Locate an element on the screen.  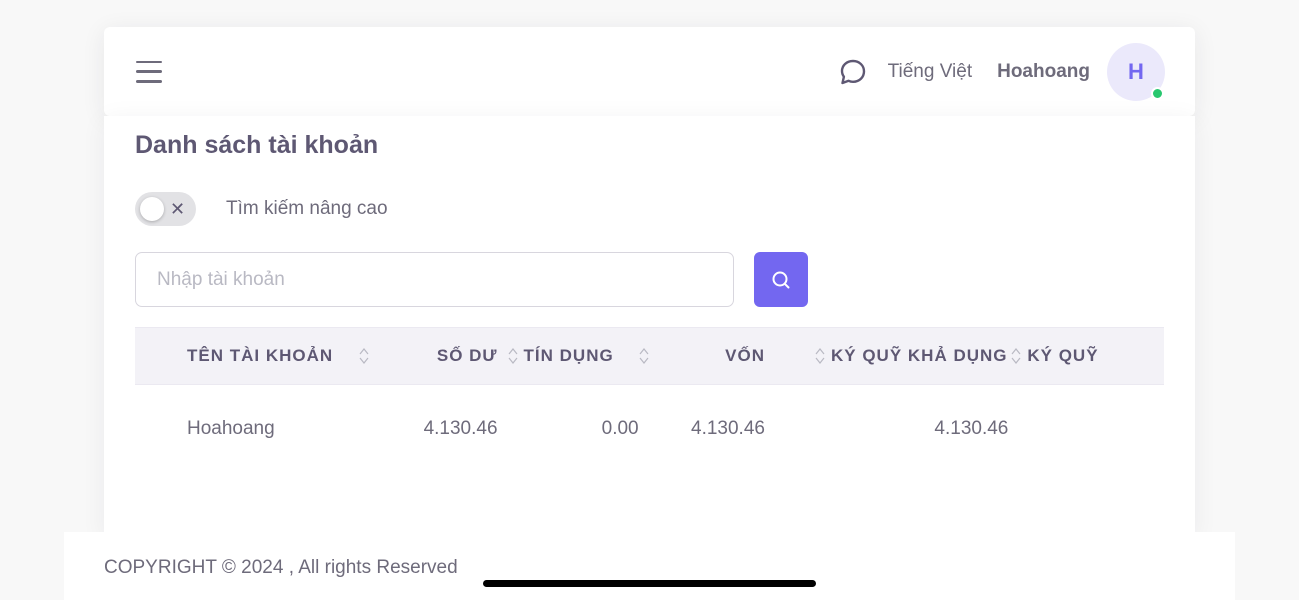
toggle-knob is located at coordinates (152, 209).